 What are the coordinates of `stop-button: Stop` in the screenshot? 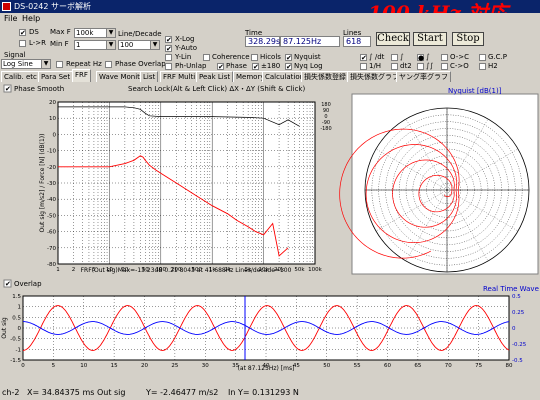 It's located at (468, 39).